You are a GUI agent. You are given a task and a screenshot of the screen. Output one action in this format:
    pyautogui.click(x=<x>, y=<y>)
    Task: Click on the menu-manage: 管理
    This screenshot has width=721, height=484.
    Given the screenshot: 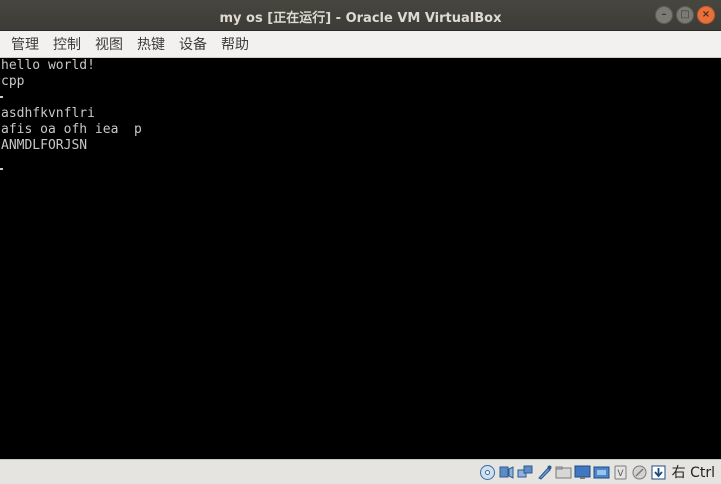 What is the action you would take?
    pyautogui.click(x=25, y=44)
    